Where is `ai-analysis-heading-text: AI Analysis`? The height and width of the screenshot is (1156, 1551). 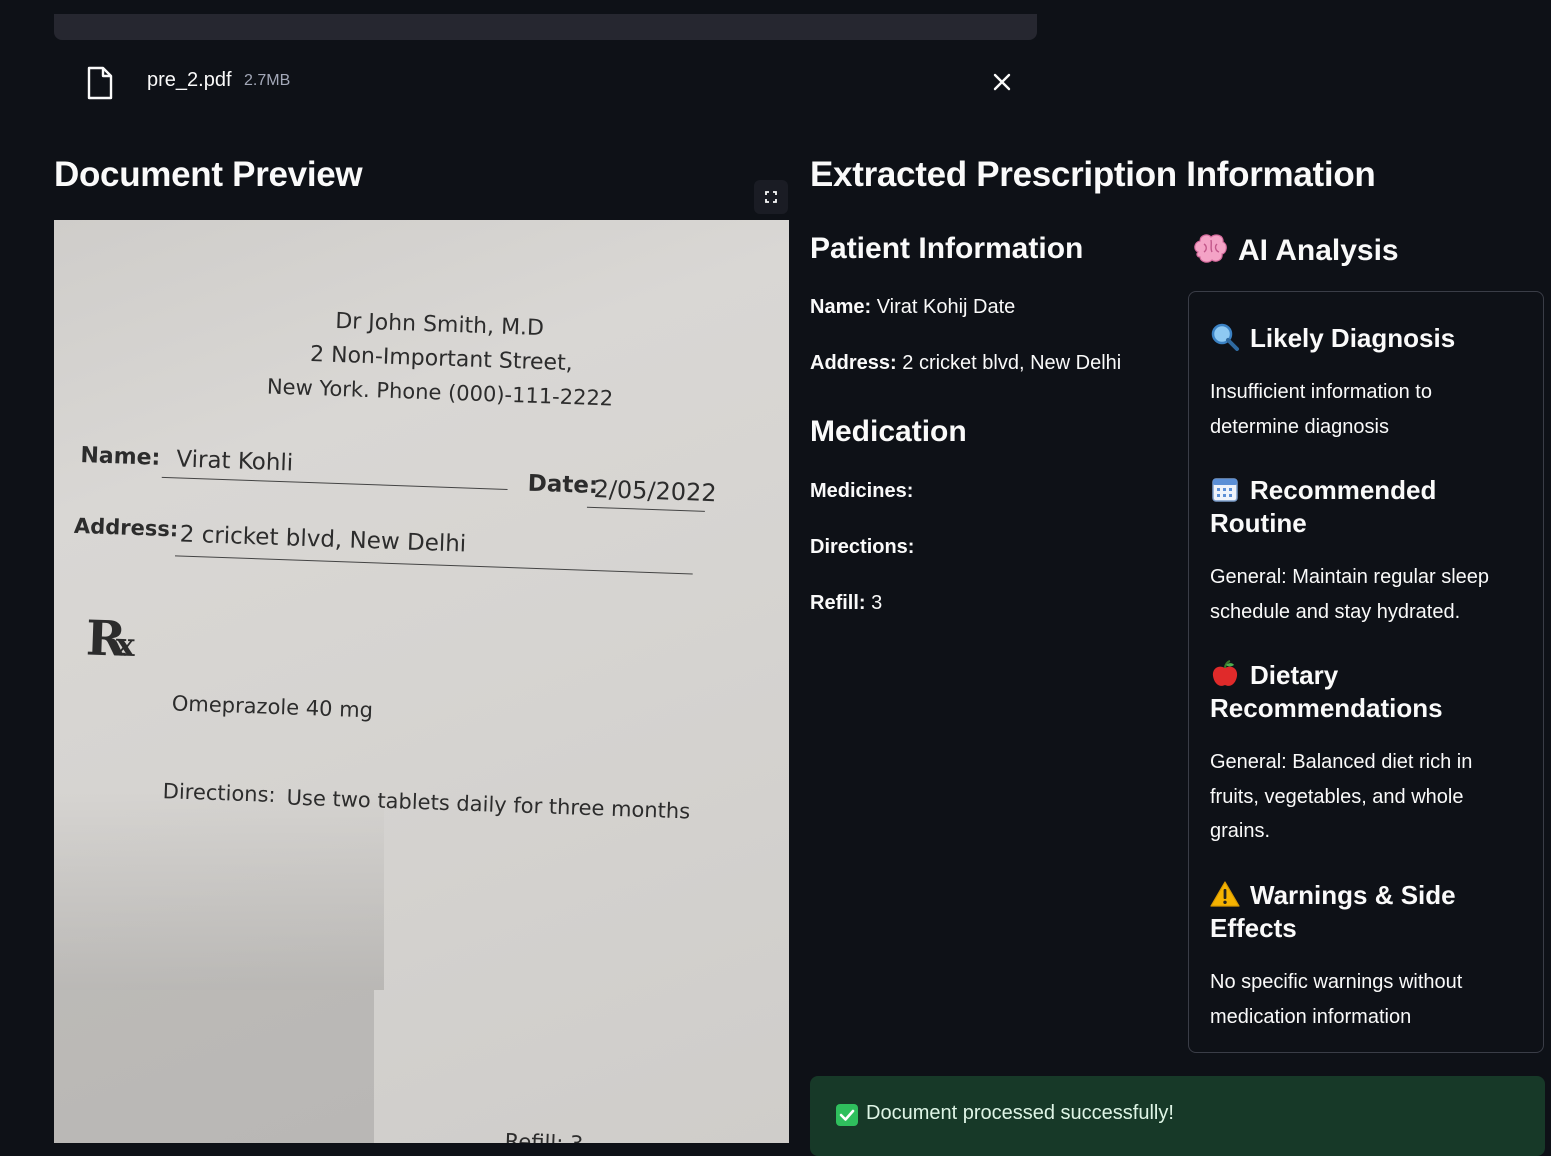 ai-analysis-heading-text: AI Analysis is located at coordinates (1318, 250).